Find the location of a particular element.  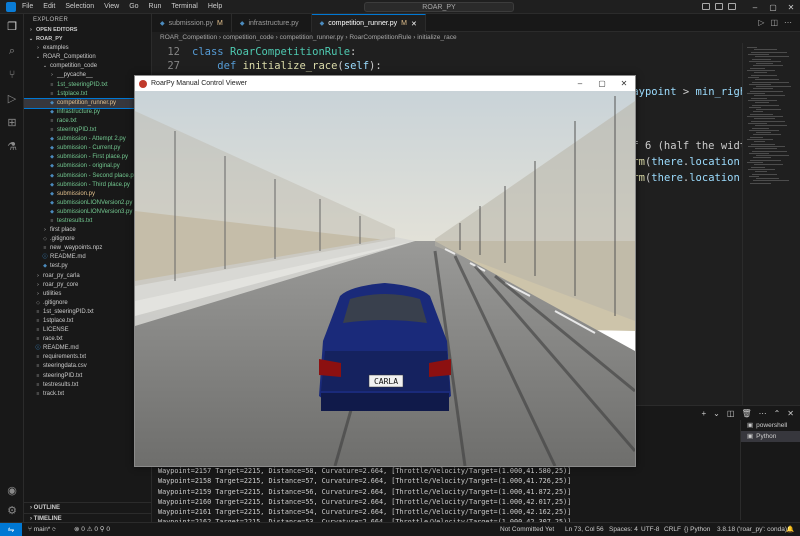

code-line: 27 def initialize_race(self): is located at coordinates (266, 66).